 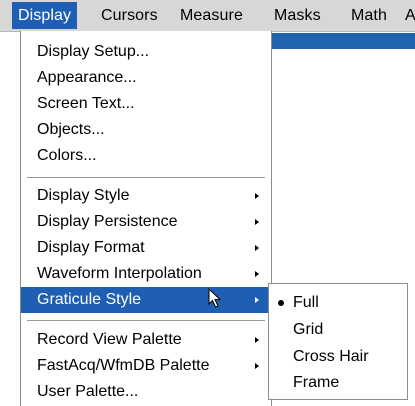 I want to click on submenu-item-label: Full, so click(x=306, y=302).